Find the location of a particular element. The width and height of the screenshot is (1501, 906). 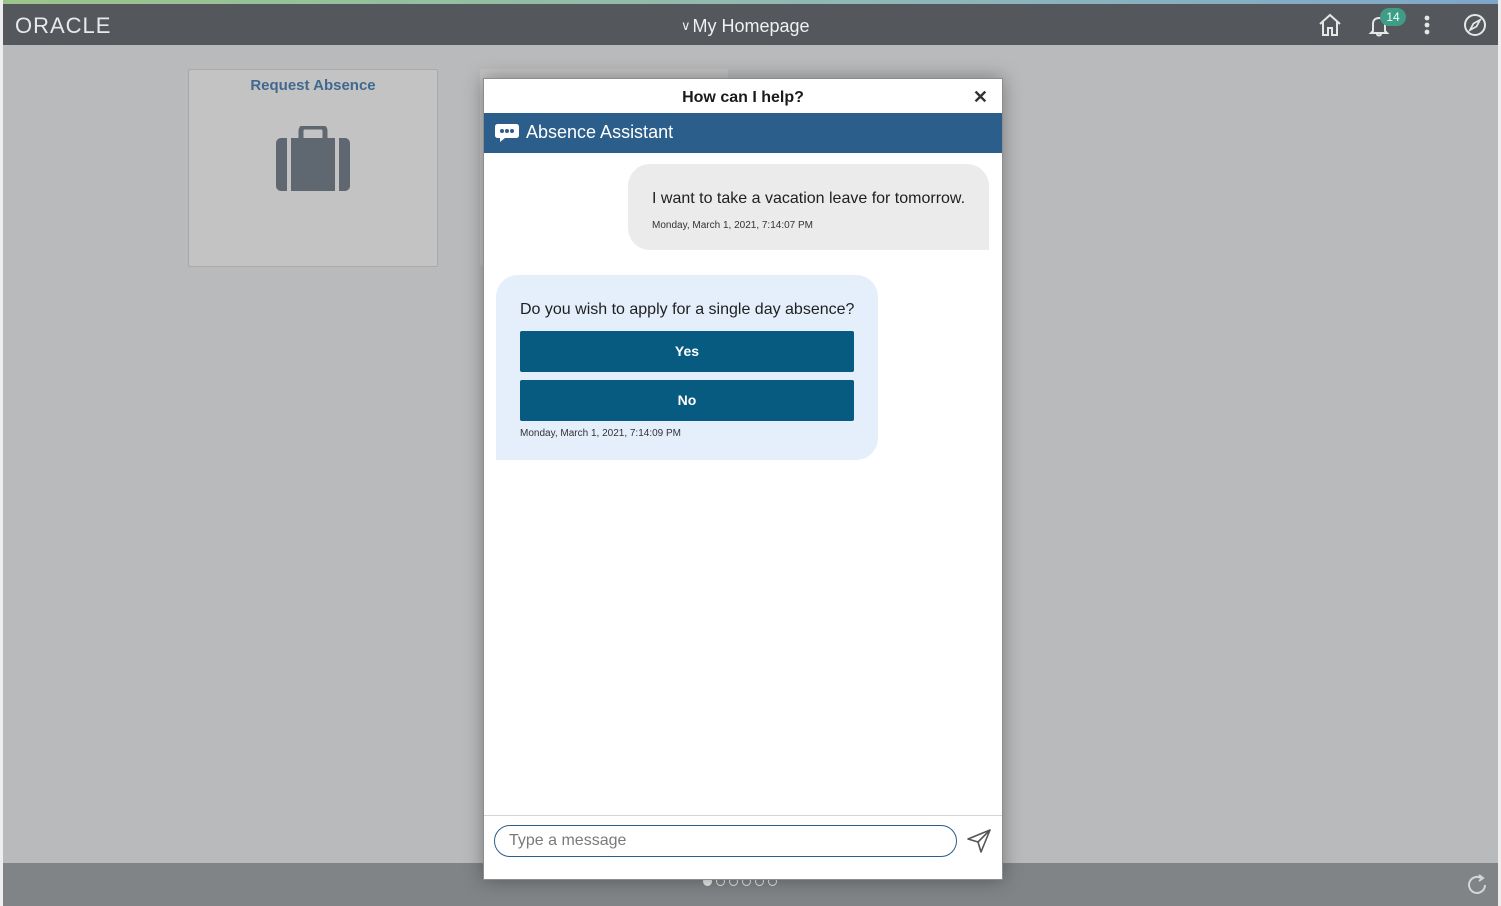

top-header-bar: ORACLE ∨ My Homepage is located at coordinates (750, 24).